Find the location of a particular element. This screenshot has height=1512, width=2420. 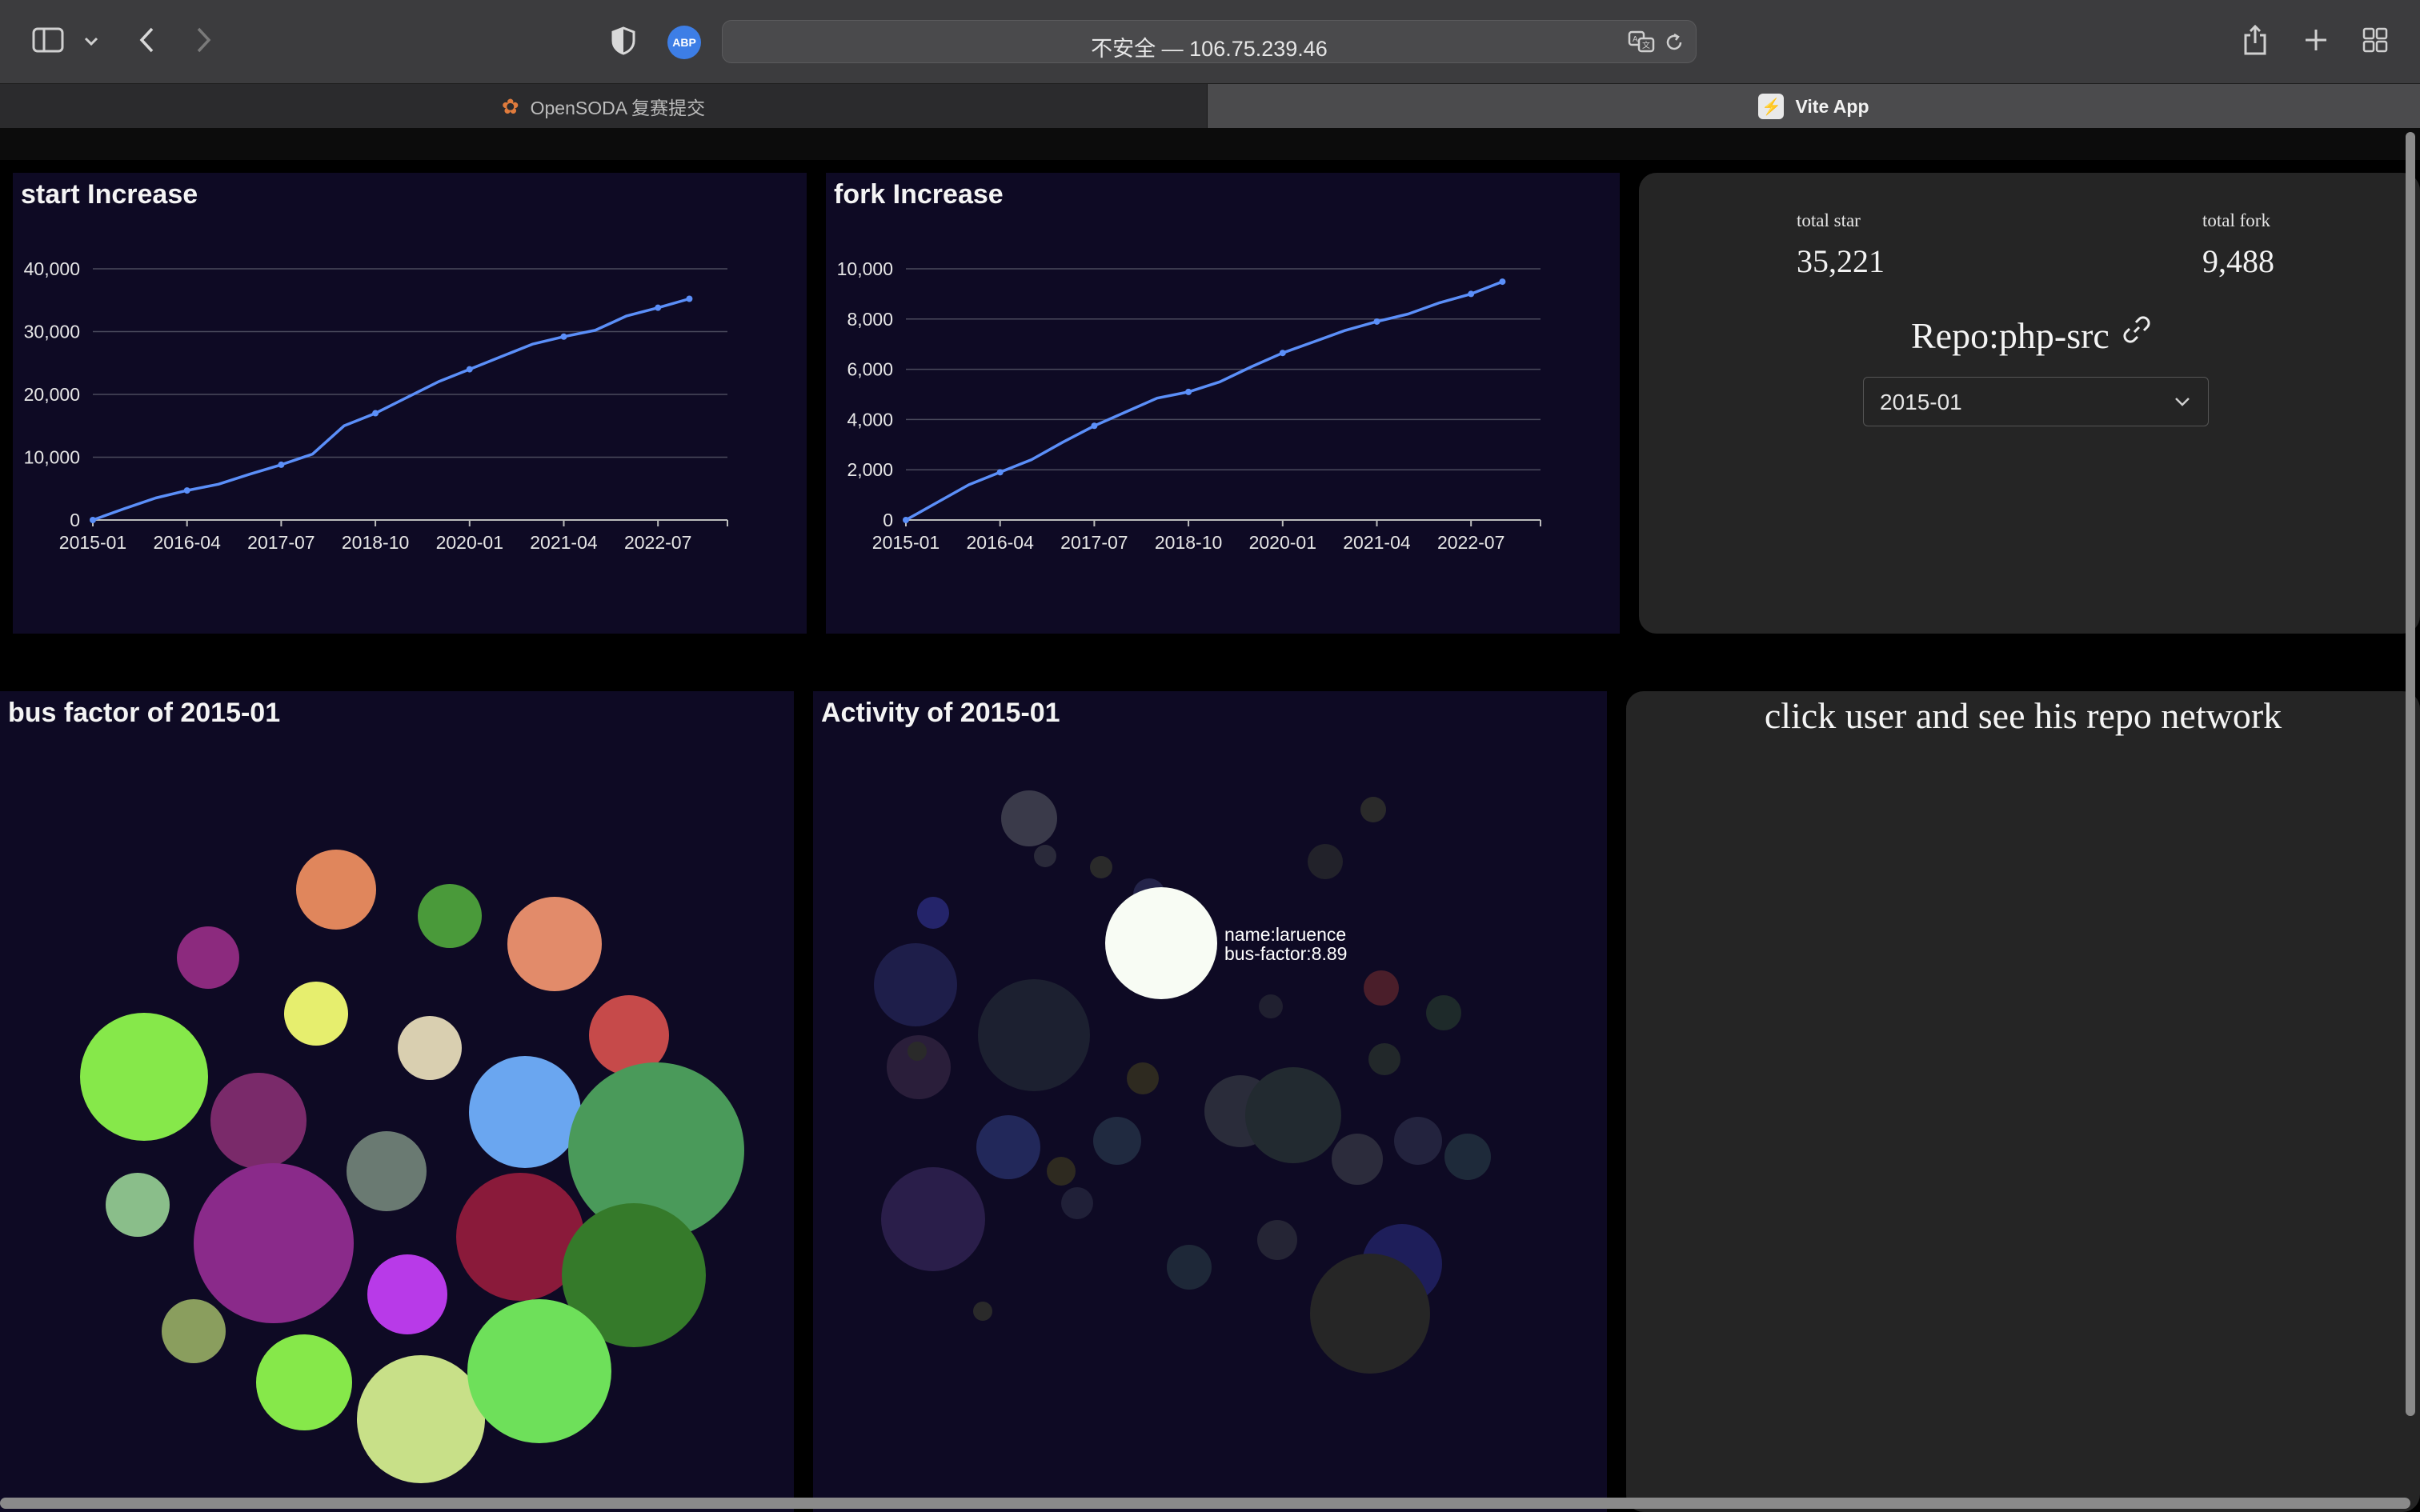

vertical-scrollbar is located at coordinates (2410, 774).